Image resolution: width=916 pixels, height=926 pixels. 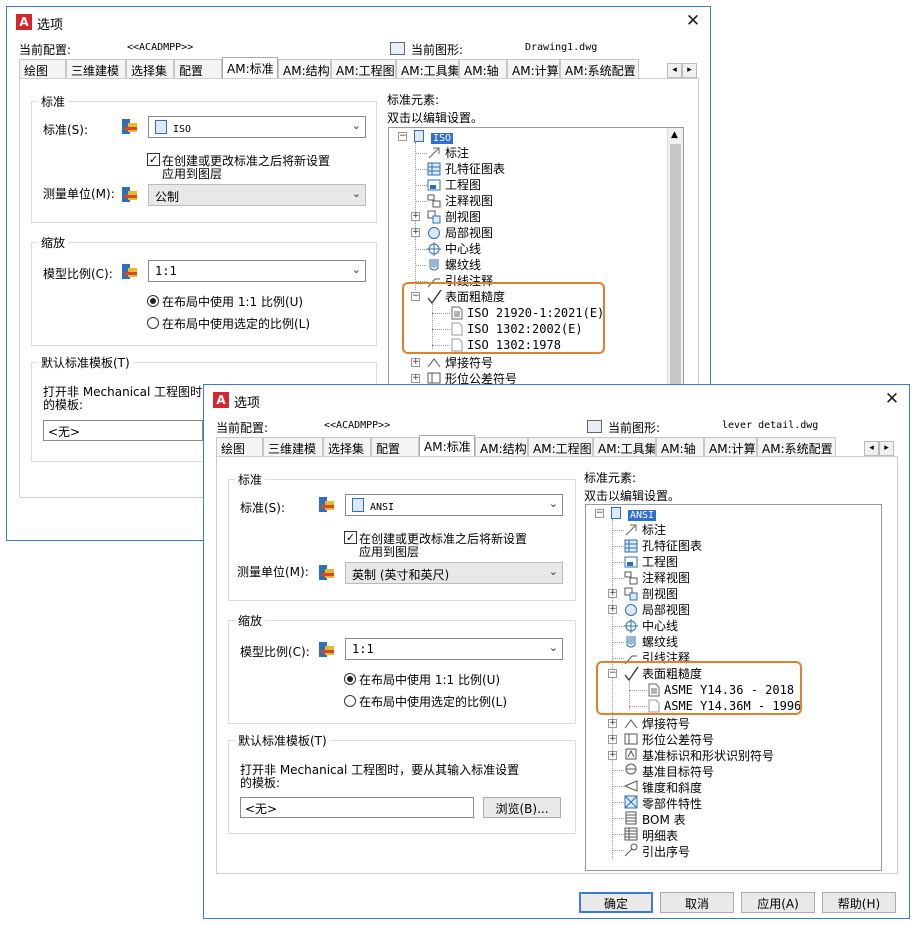 I want to click on tree-item-part-properties: 零部件特性, so click(x=672, y=804).